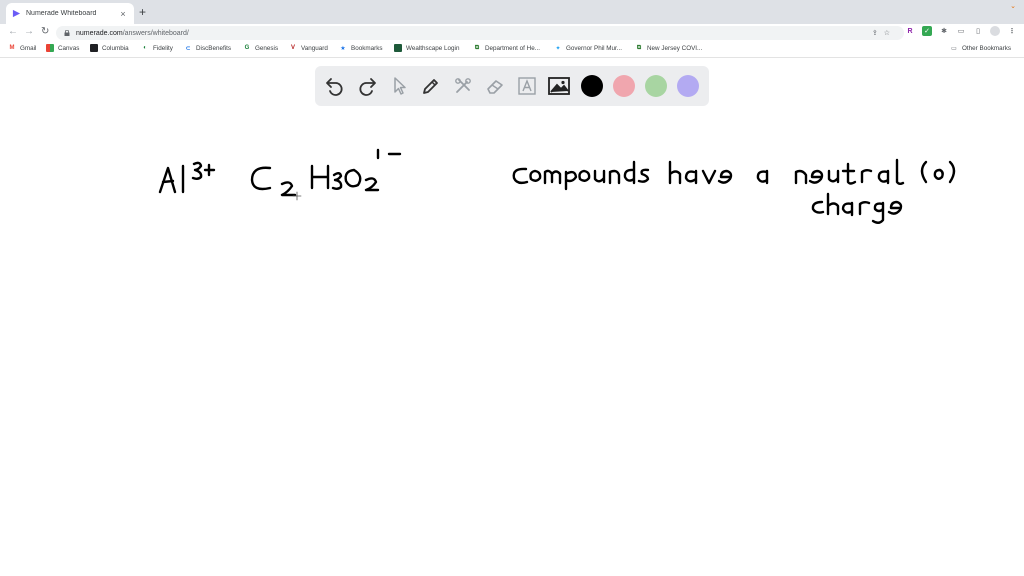 The height and width of the screenshot is (576, 1024). What do you see at coordinates (360, 48) in the screenshot?
I see `bookmark-folder-bookmarks: ★ Bookmarks` at bounding box center [360, 48].